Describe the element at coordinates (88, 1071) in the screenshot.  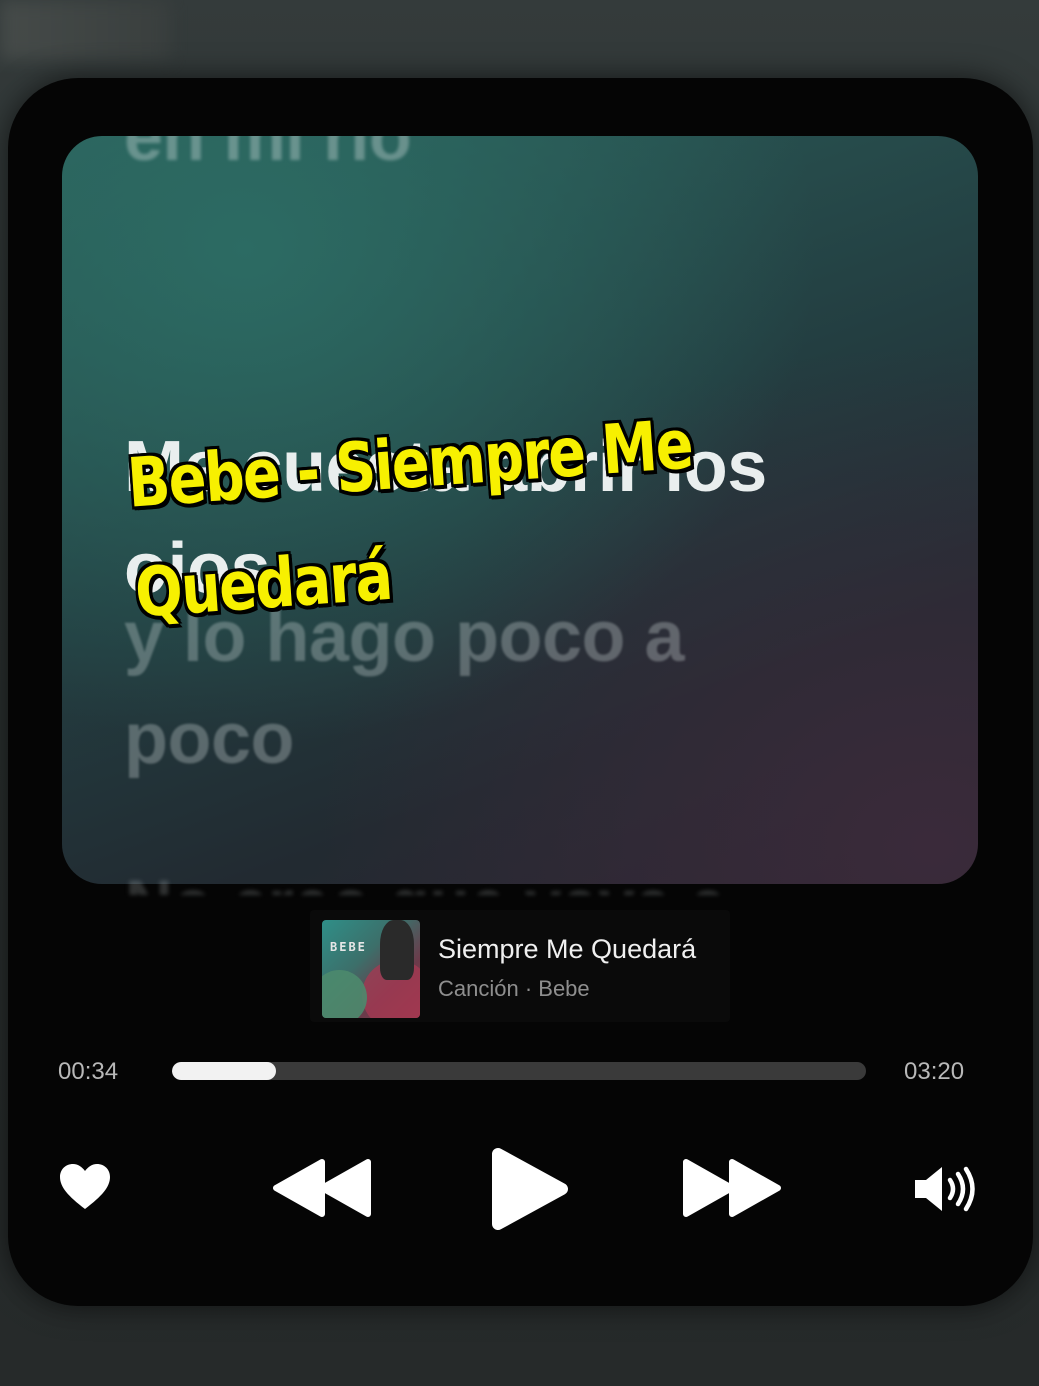
I see `elapsed-time: 00:34` at that location.